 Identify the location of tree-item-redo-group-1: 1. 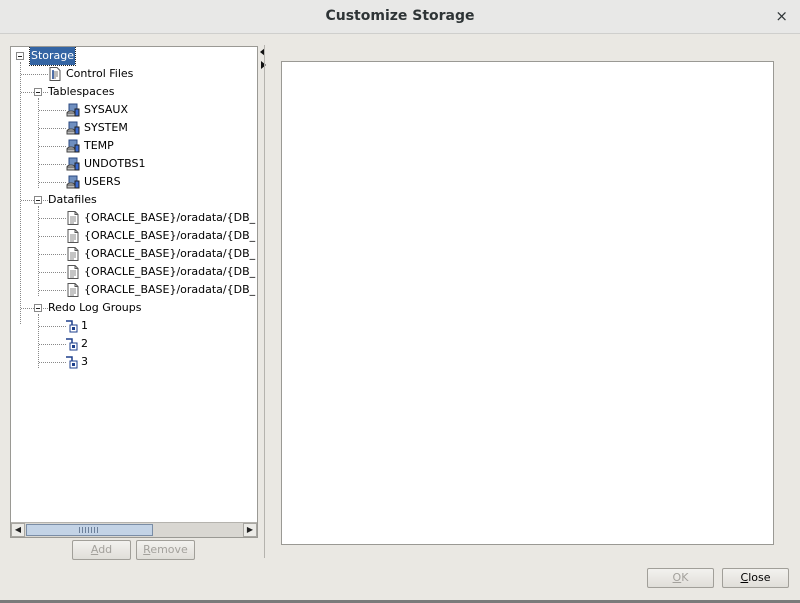
(84, 326).